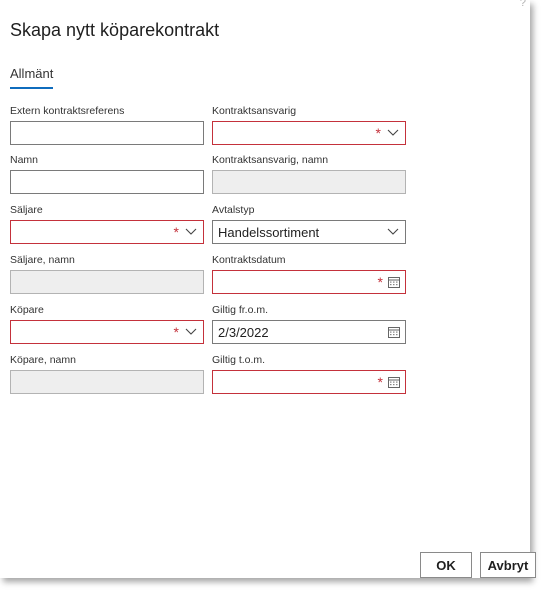 The width and height of the screenshot is (545, 591). I want to click on kontraktsansvarig-field: Kontraktsansvarig *, so click(309, 125).